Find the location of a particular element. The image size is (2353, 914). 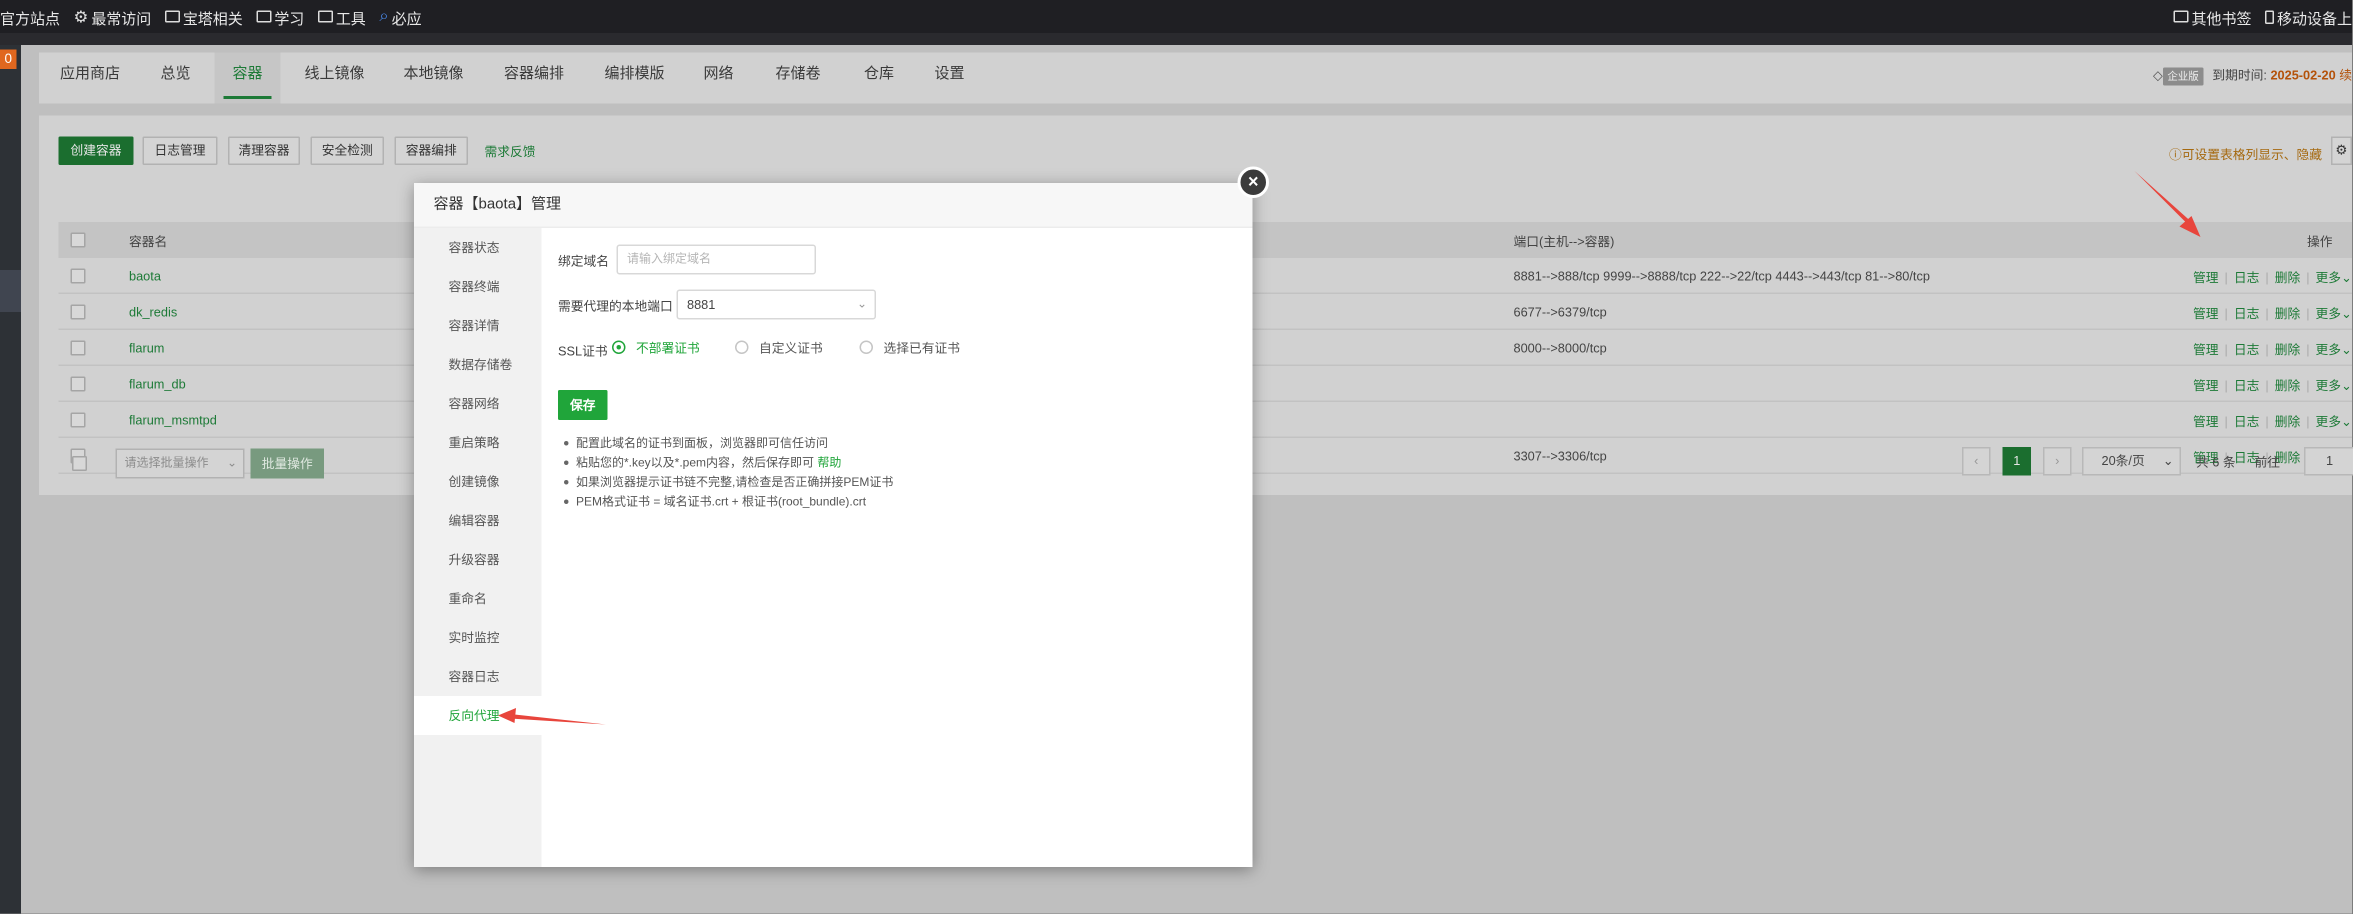

container-name: dk_redis is located at coordinates (153, 312).